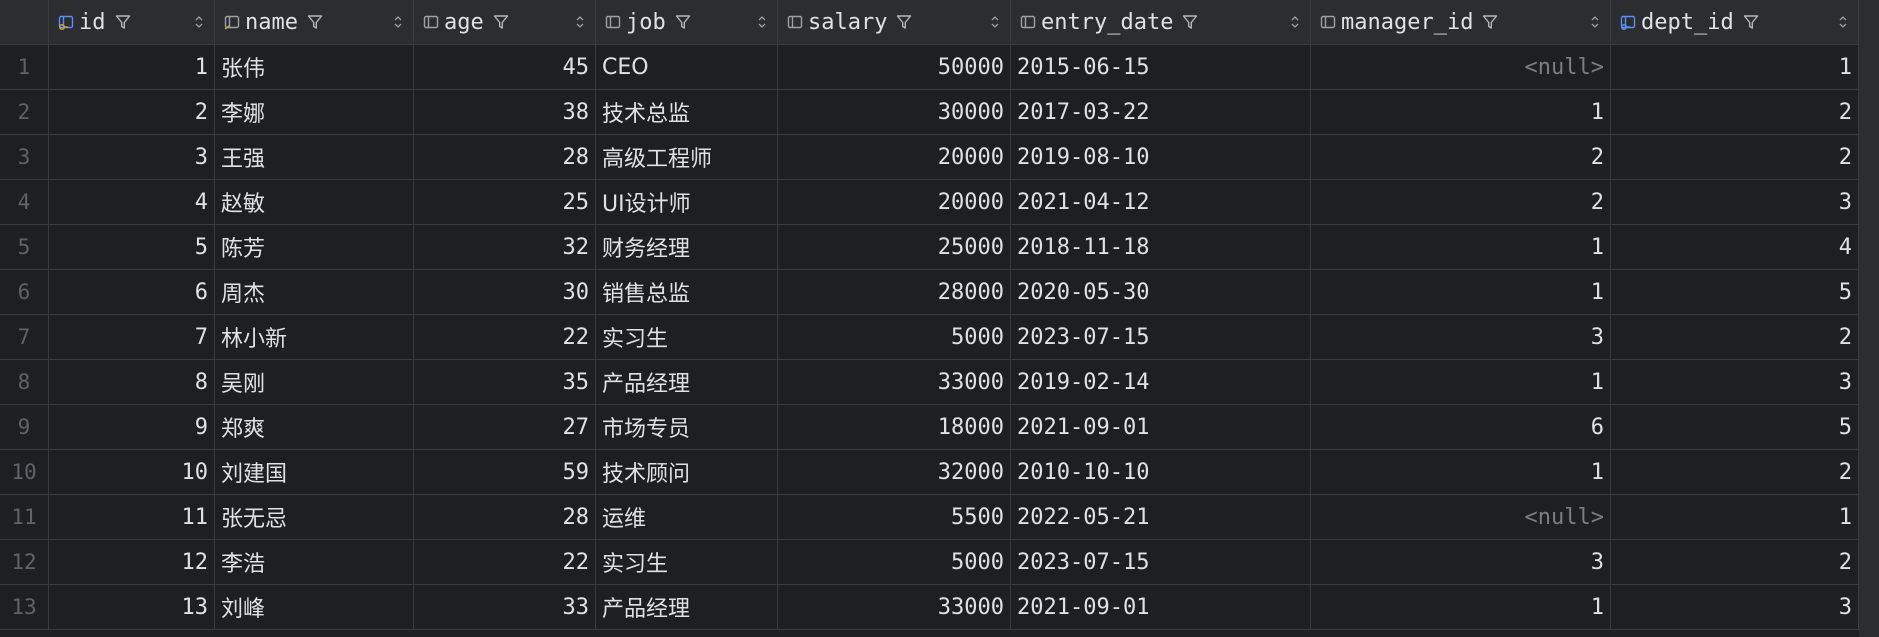 The image size is (1879, 637). I want to click on cell-salary: 50000, so click(894, 67).